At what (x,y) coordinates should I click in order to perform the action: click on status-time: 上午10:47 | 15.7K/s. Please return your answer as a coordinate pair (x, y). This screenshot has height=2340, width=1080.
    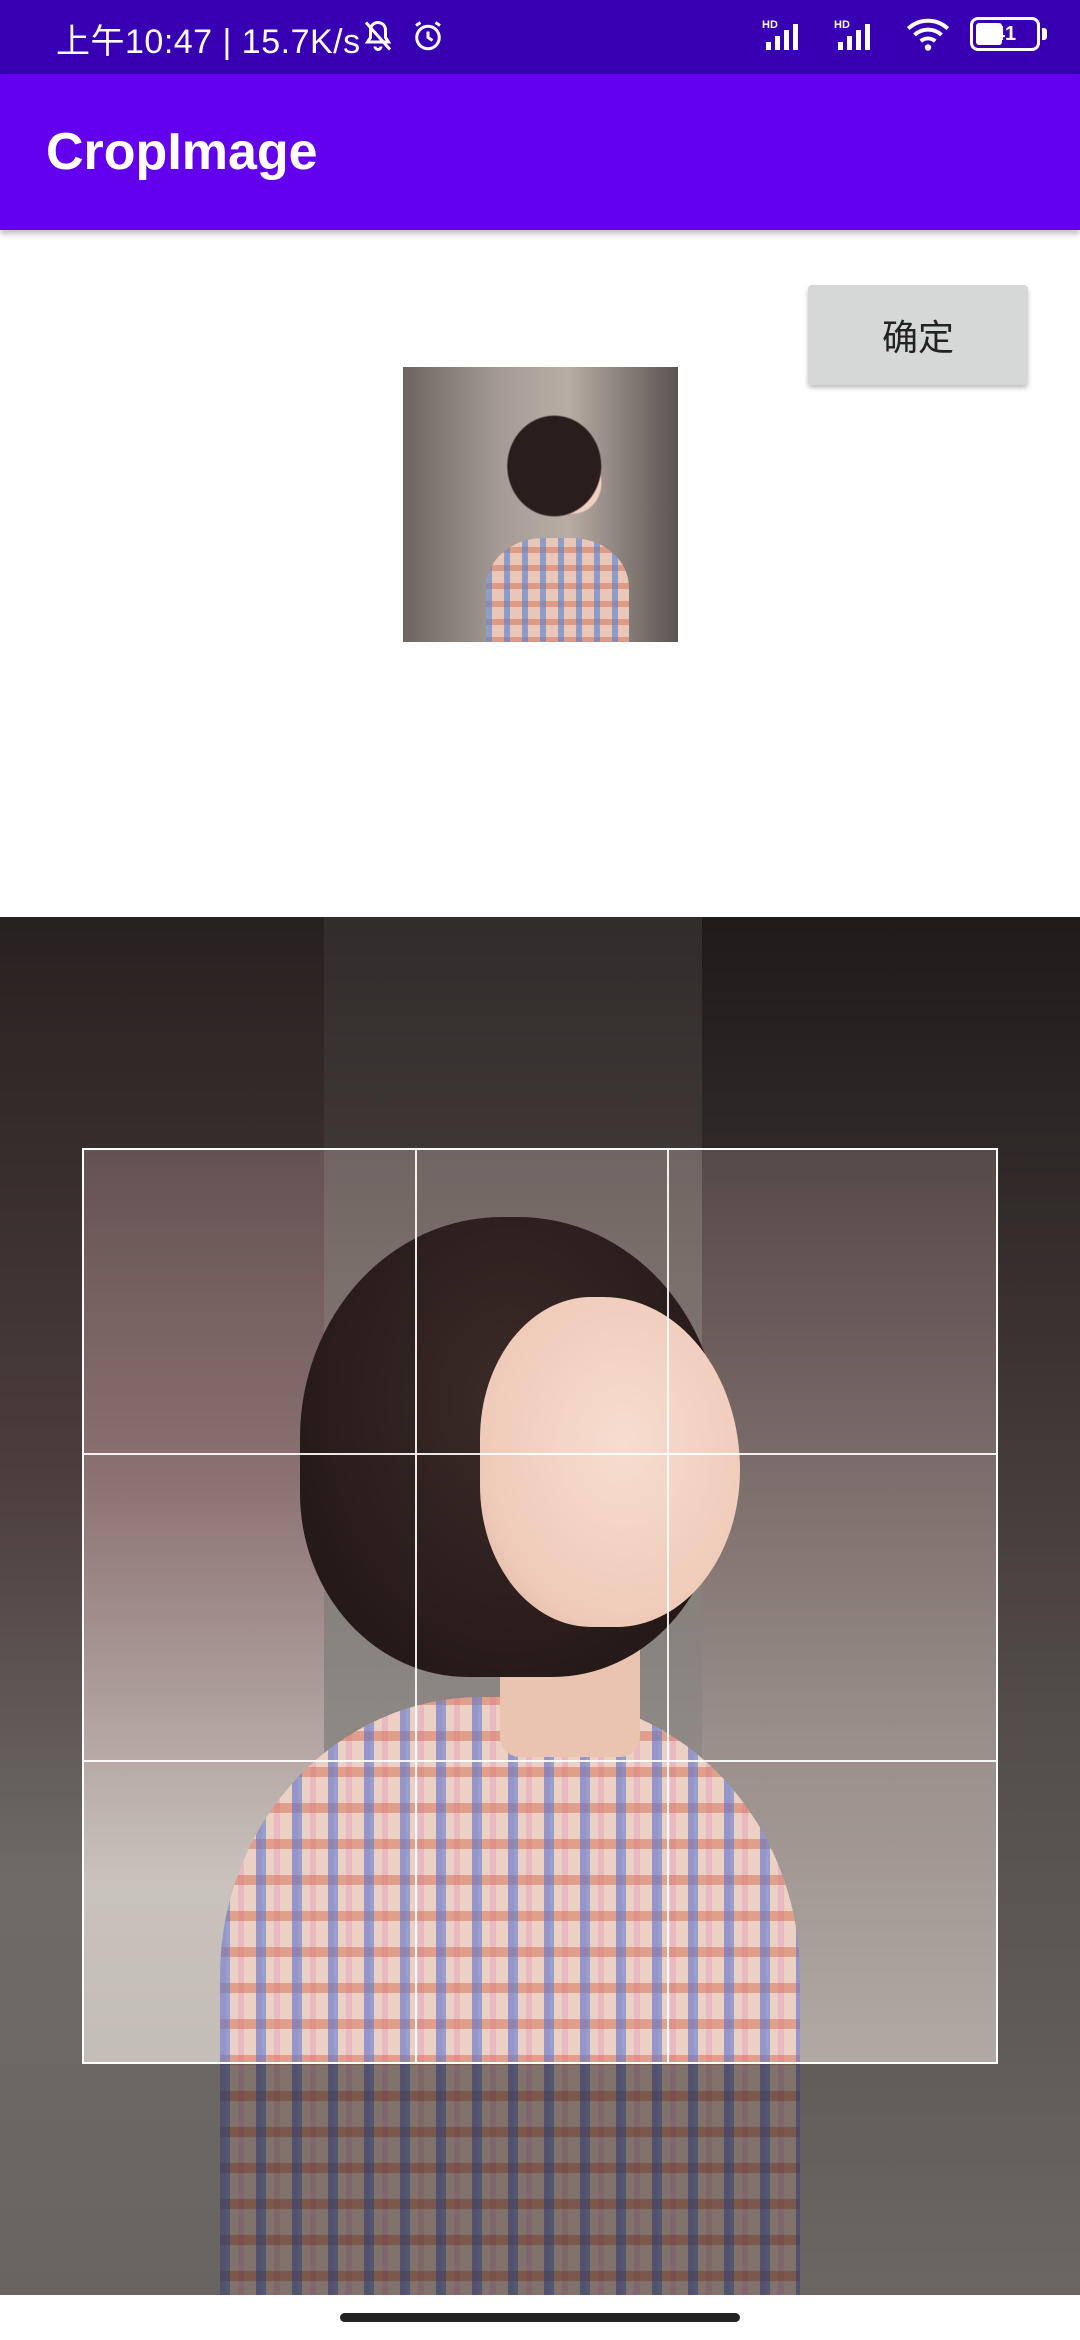
    Looking at the image, I should click on (208, 42).